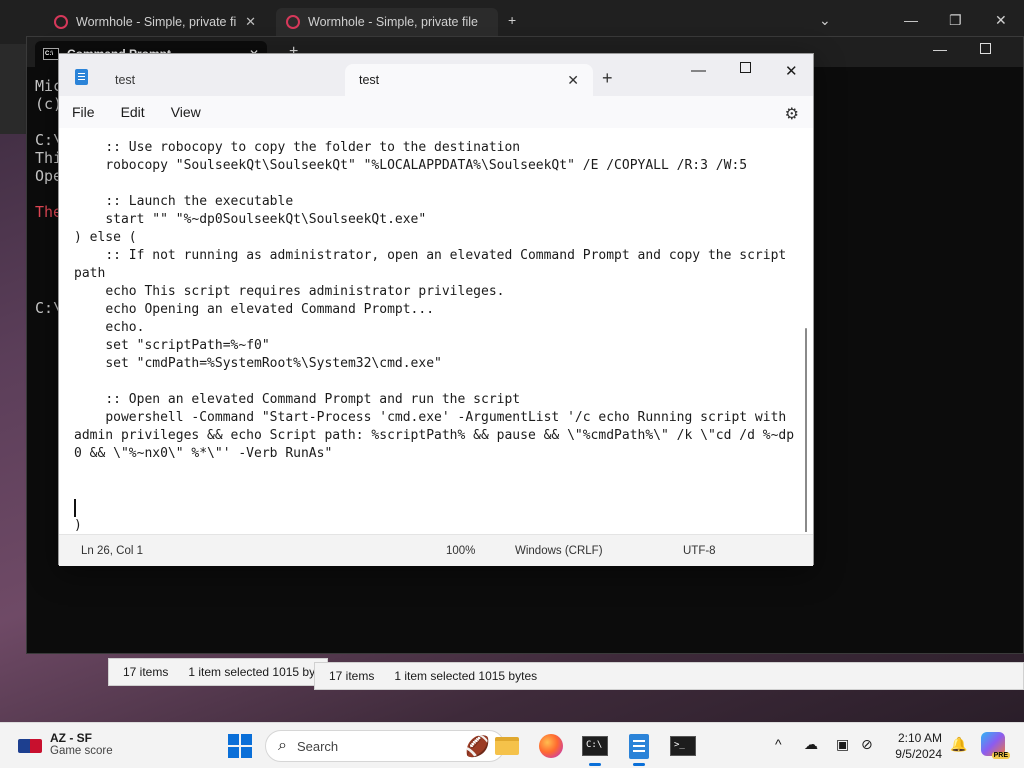 The width and height of the screenshot is (1024, 768). Describe the element at coordinates (778, 744) in the screenshot. I see `show-hidden-icons-chevron-icon: ^` at that location.